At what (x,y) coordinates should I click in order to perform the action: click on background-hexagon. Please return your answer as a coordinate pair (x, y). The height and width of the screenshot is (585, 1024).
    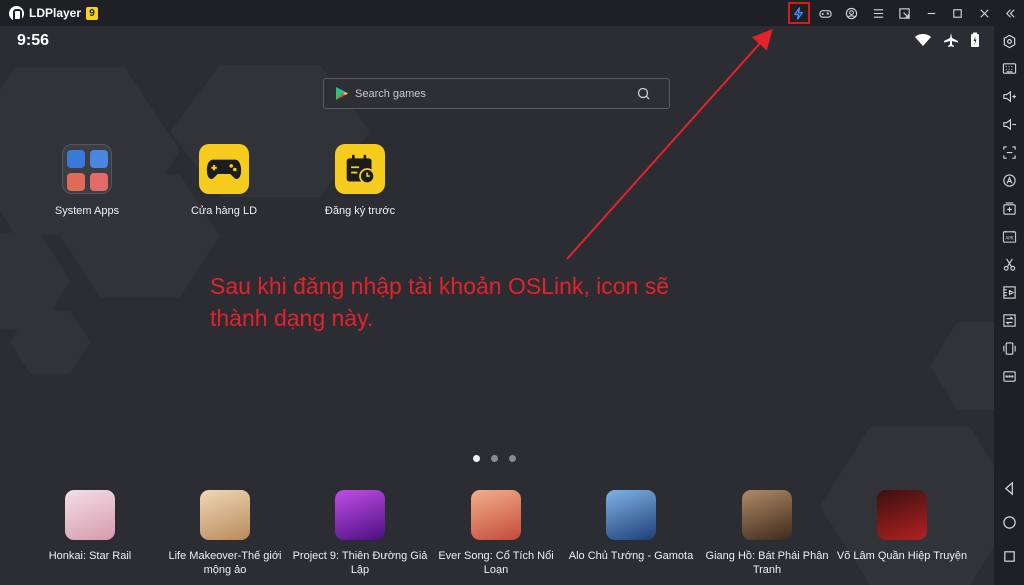
    Looking at the image, I should click on (962, 366).